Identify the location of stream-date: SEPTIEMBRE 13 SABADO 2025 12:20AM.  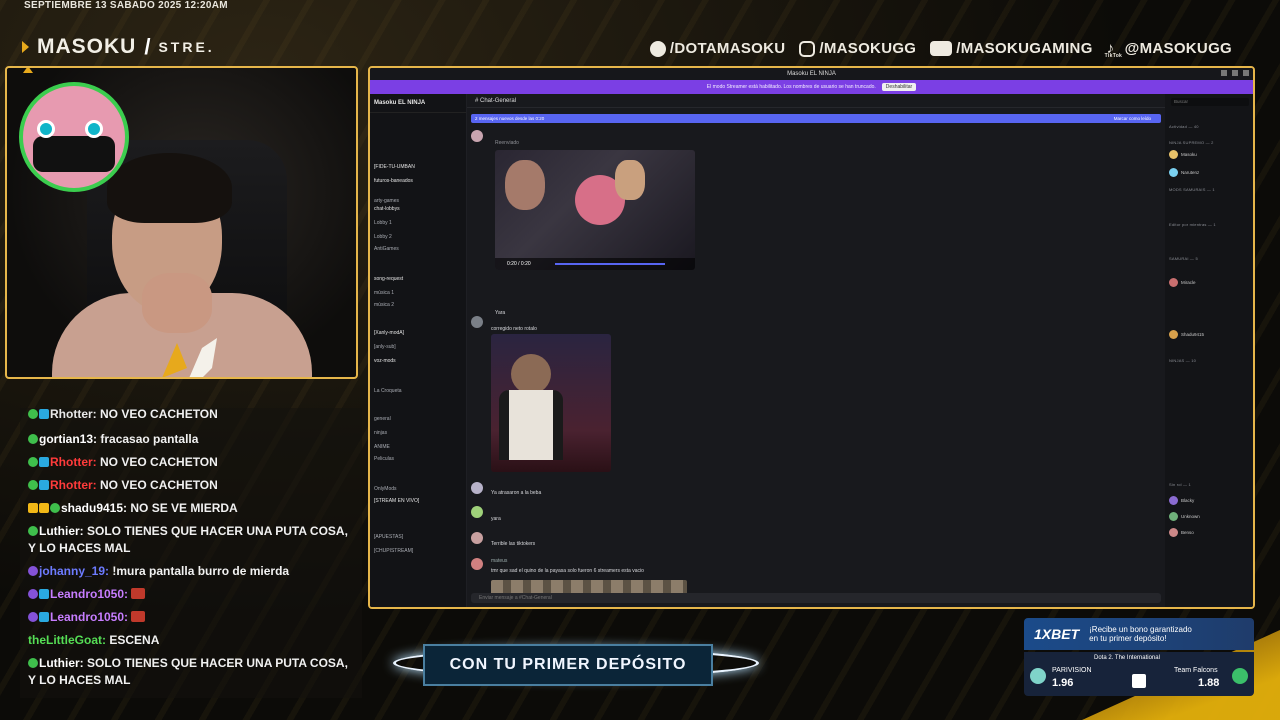
(126, 5).